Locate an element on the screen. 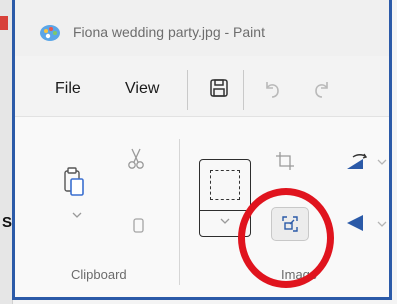 The width and height of the screenshot is (397, 304). rotate-icon is located at coordinates (357, 162).